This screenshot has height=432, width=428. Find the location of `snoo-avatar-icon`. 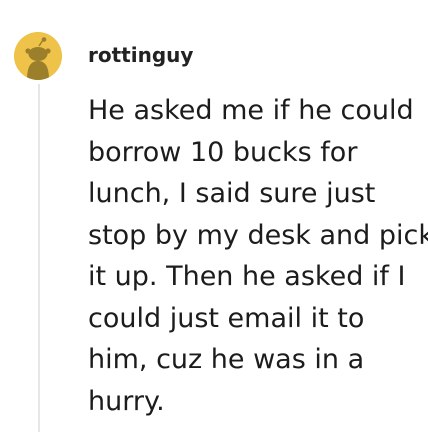

snoo-avatar-icon is located at coordinates (38, 56).